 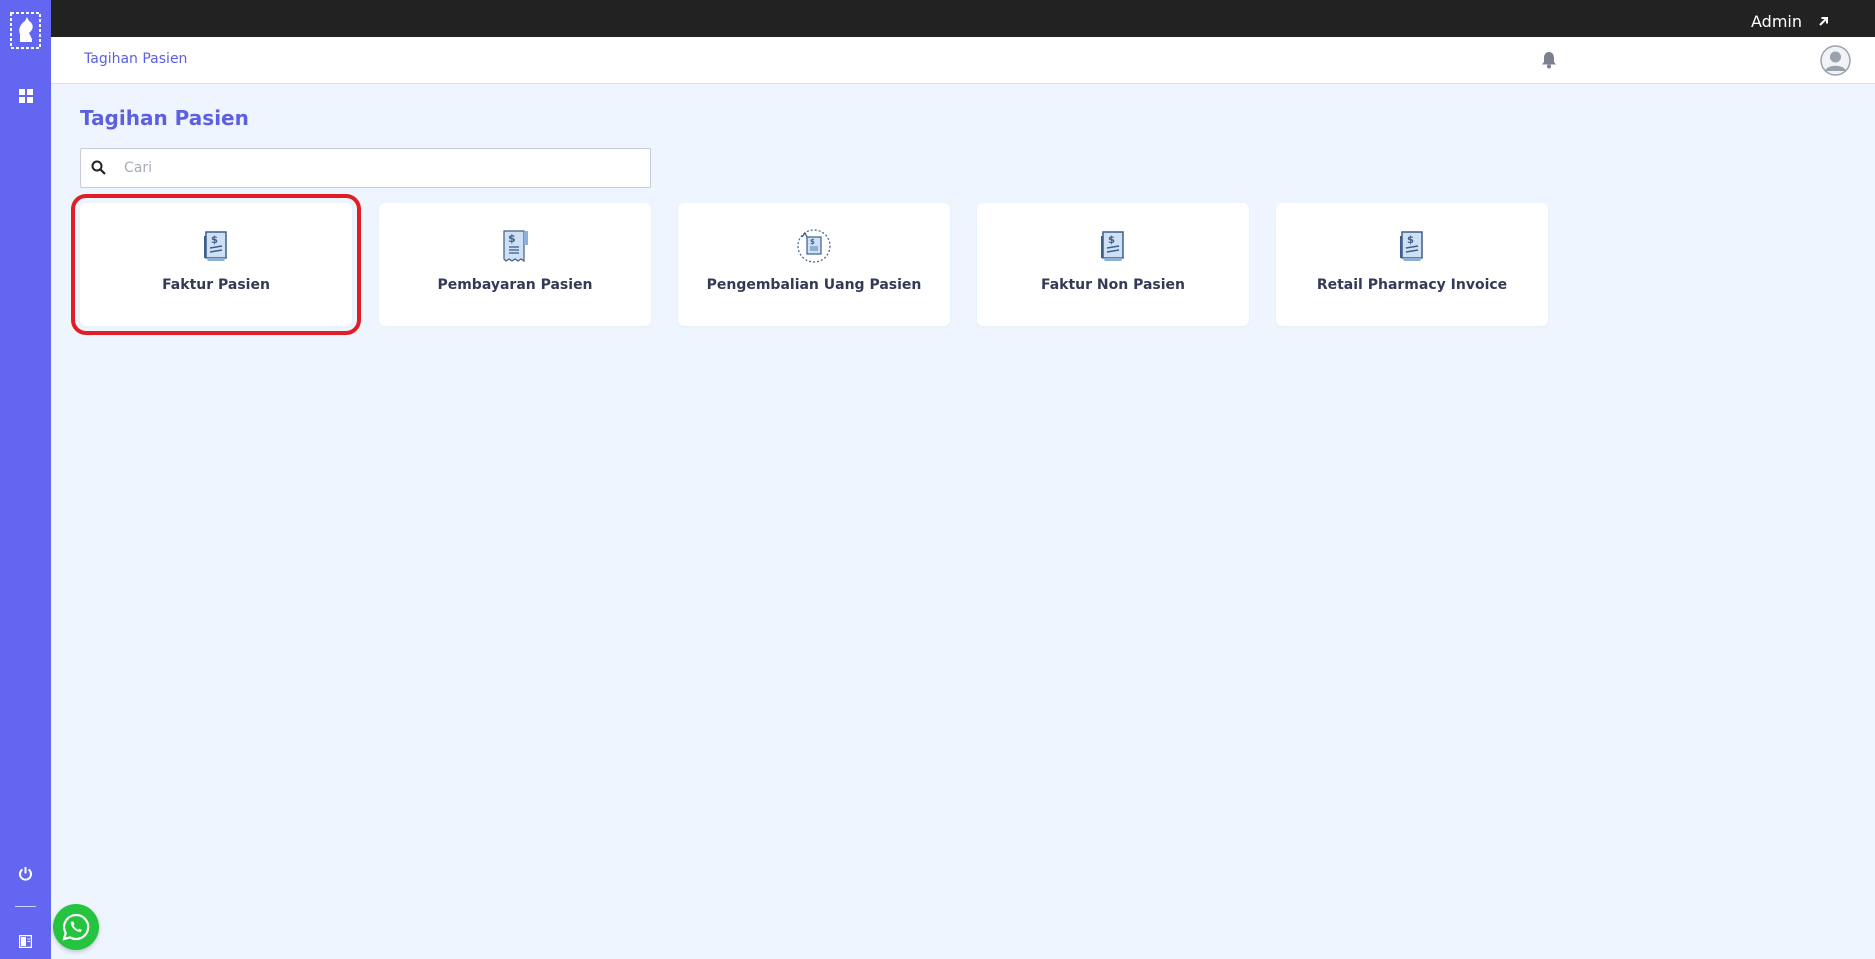 What do you see at coordinates (216, 285) in the screenshot?
I see `card-label: Faktur Pasien` at bounding box center [216, 285].